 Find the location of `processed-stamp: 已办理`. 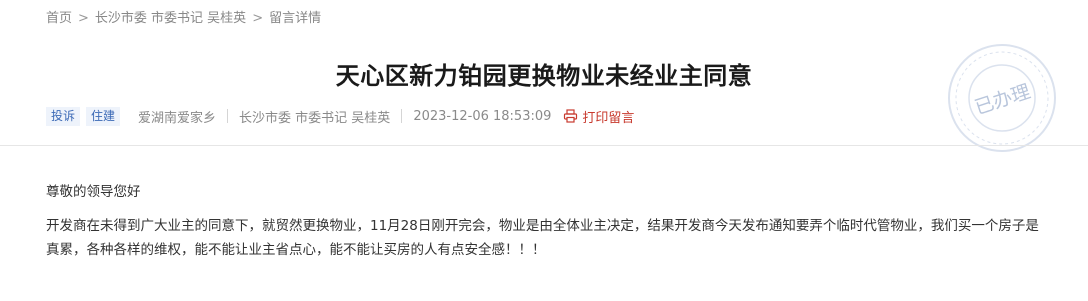

processed-stamp: 已办理 is located at coordinates (1002, 98).